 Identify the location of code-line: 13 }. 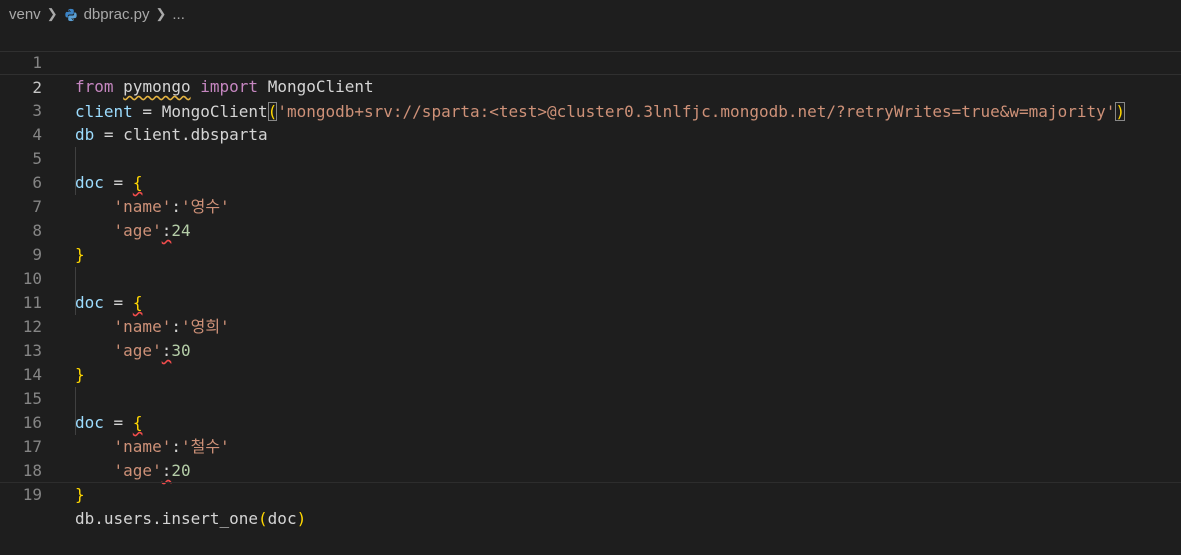
(590, 349).